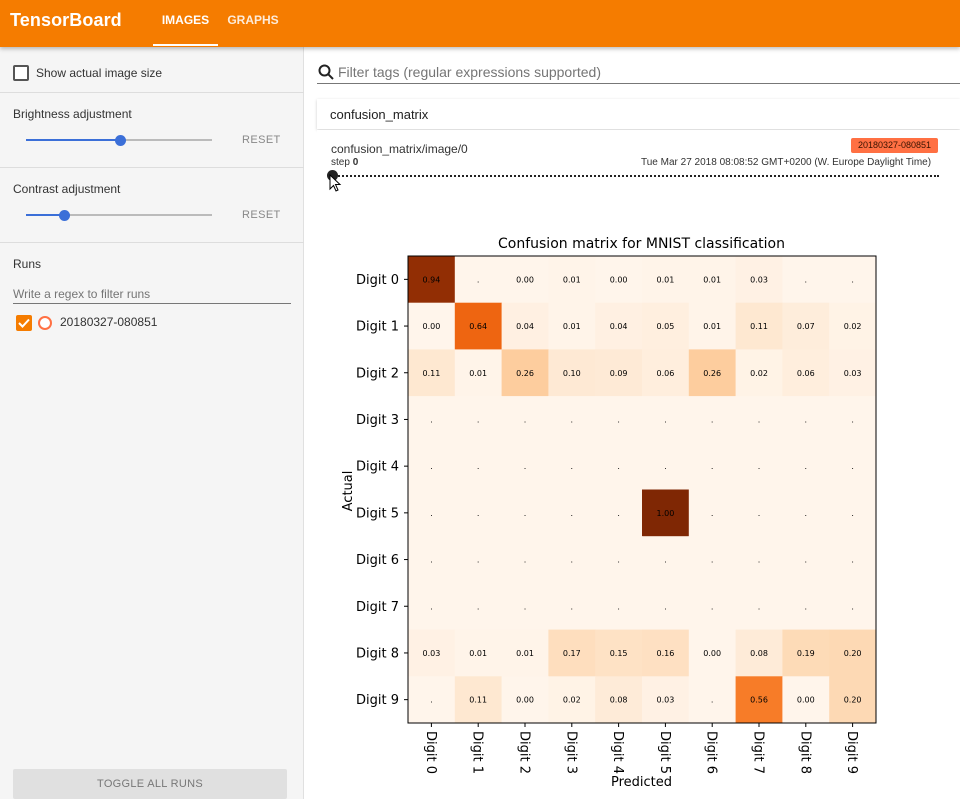 Image resolution: width=960 pixels, height=799 pixels. Describe the element at coordinates (261, 140) in the screenshot. I see `brightness-reset-button: RESET` at that location.